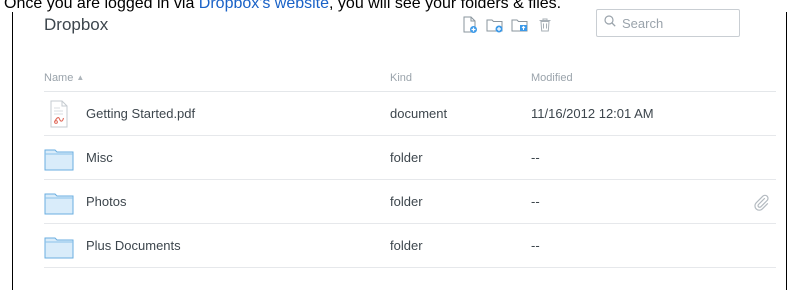  What do you see at coordinates (59, 114) in the screenshot?
I see `pdf-file-icon` at bounding box center [59, 114].